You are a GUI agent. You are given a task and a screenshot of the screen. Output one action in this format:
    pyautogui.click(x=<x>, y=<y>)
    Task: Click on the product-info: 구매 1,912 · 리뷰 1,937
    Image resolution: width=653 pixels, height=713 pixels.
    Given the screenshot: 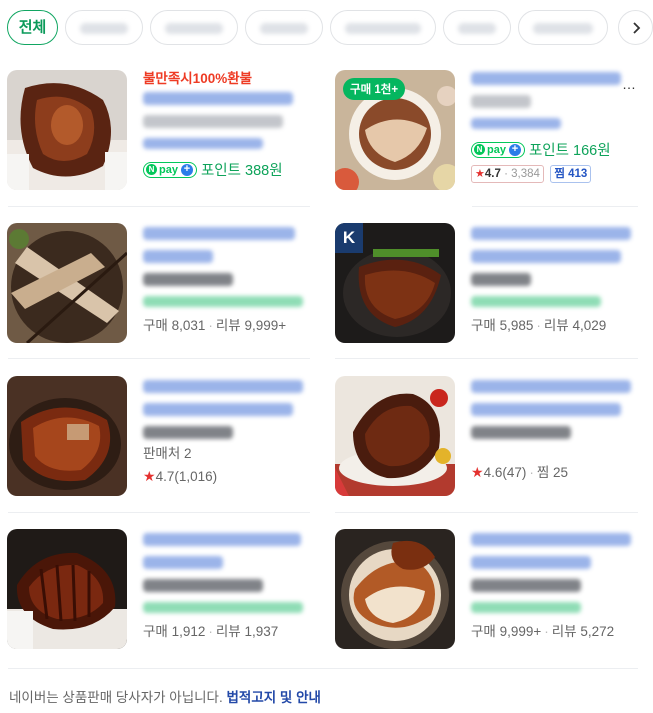 What is the action you would take?
    pyautogui.click(x=228, y=585)
    